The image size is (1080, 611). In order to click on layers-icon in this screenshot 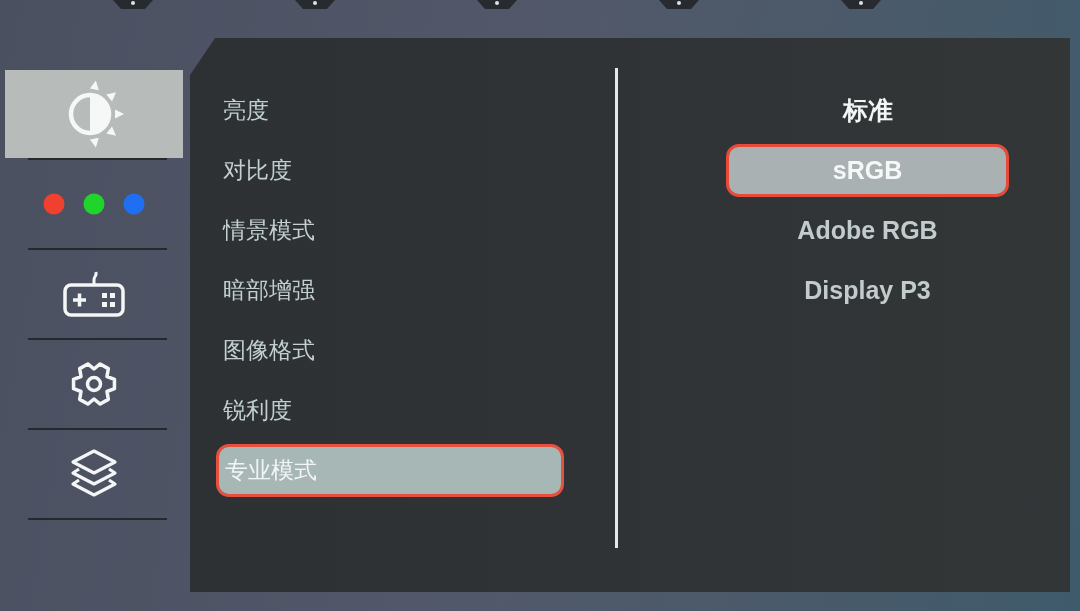, I will do `click(94, 474)`.